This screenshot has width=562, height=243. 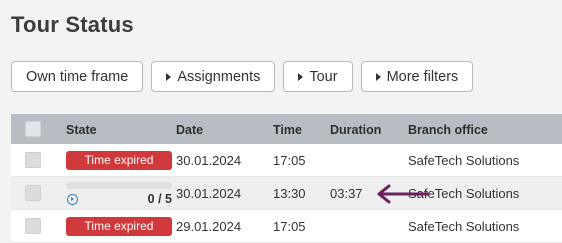 I want to click on arrow-left-icon, so click(x=403, y=194).